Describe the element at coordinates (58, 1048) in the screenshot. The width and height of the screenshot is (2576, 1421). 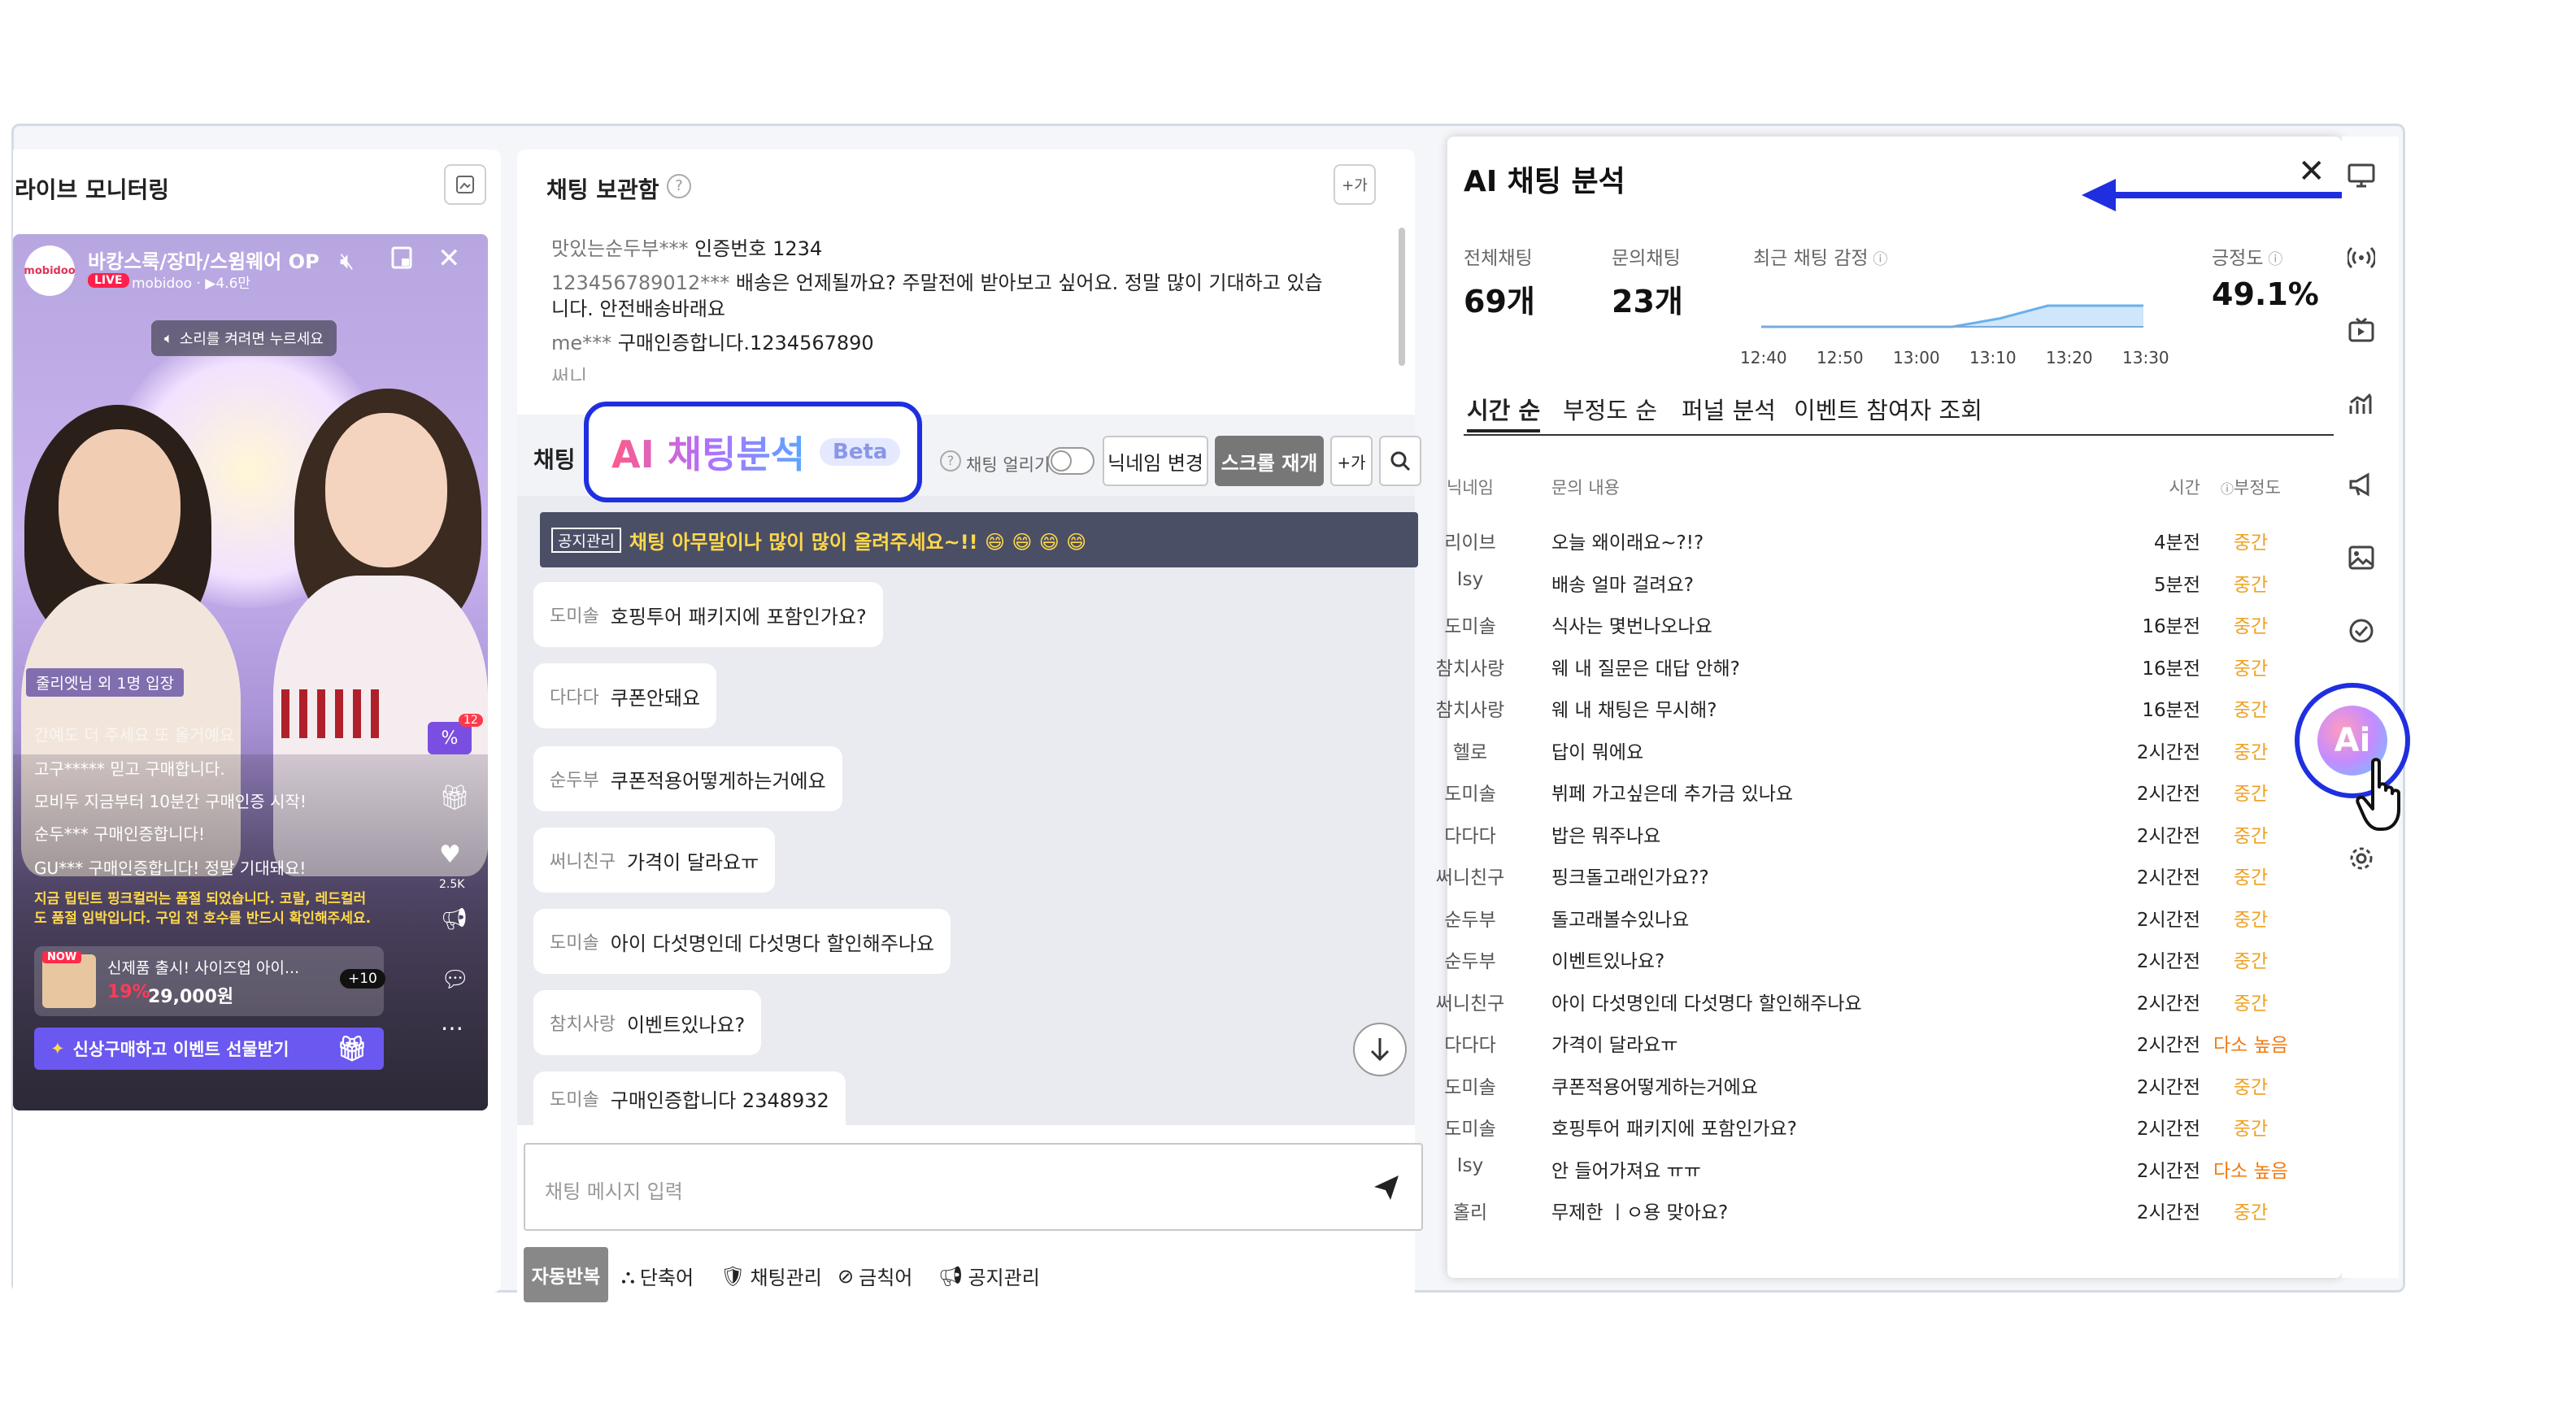
I see `sparkle-icon: ✦` at that location.